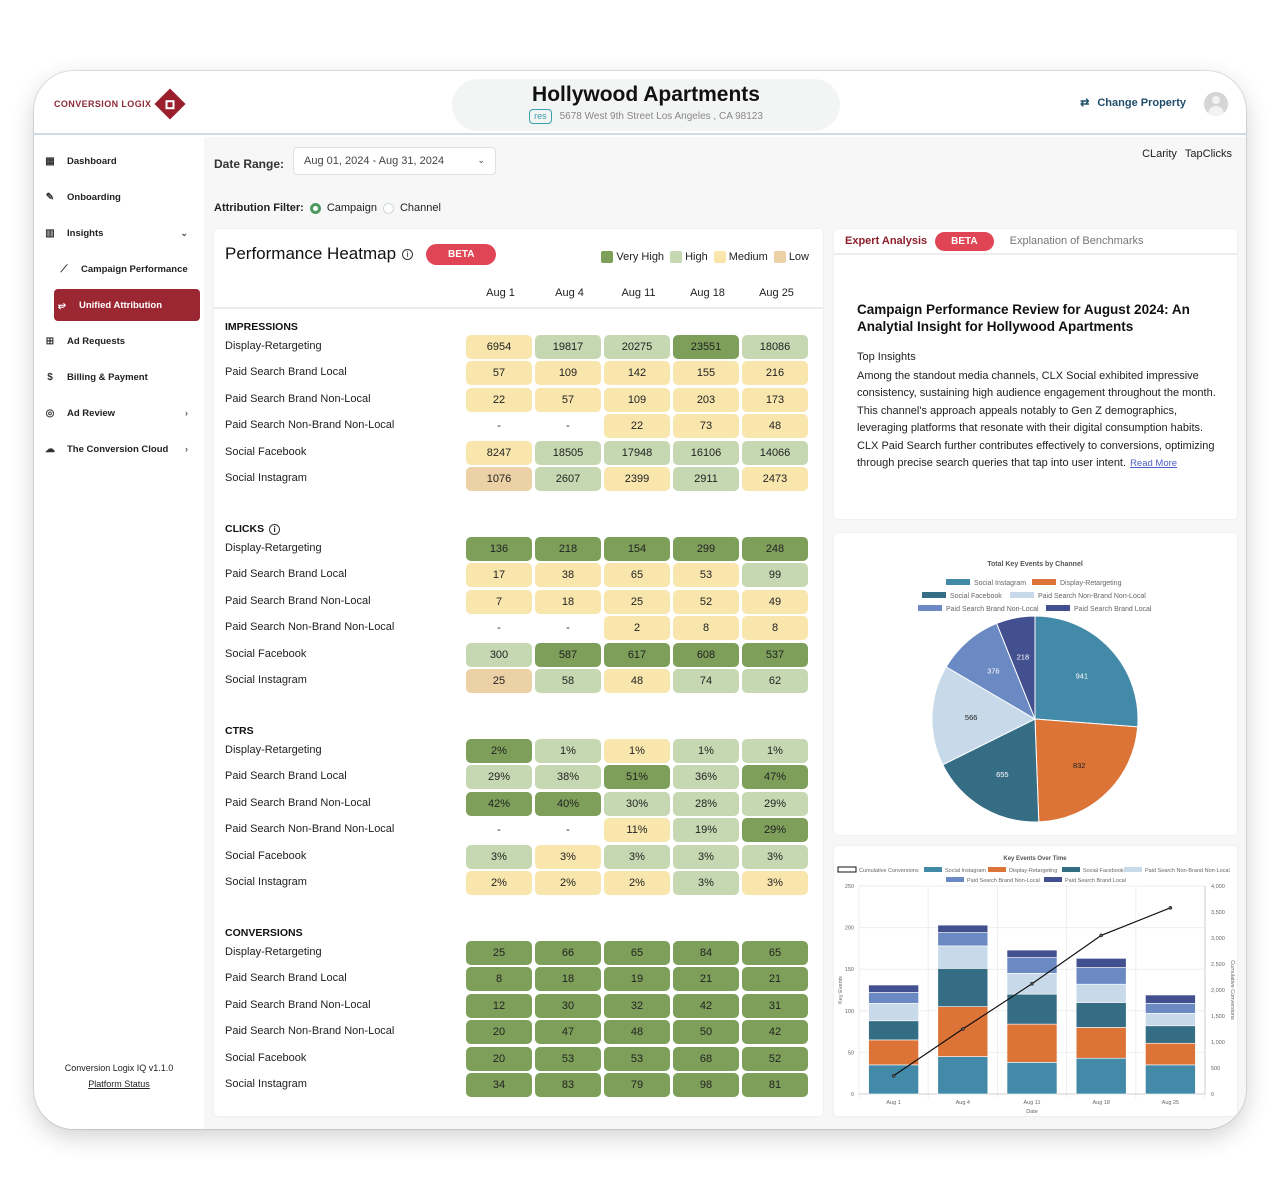  I want to click on section-title-text: IMPRESSIONS, so click(261, 327).